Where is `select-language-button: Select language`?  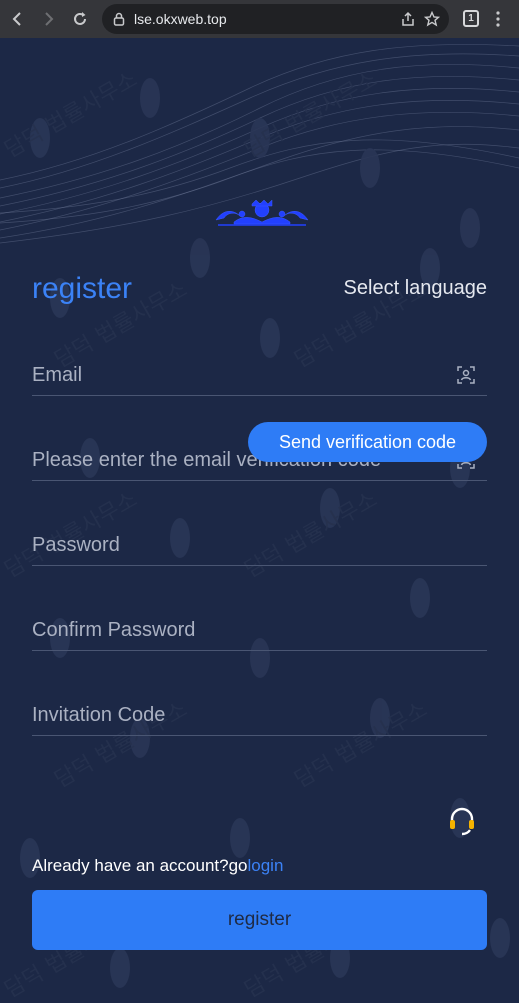 select-language-button: Select language is located at coordinates (415, 288).